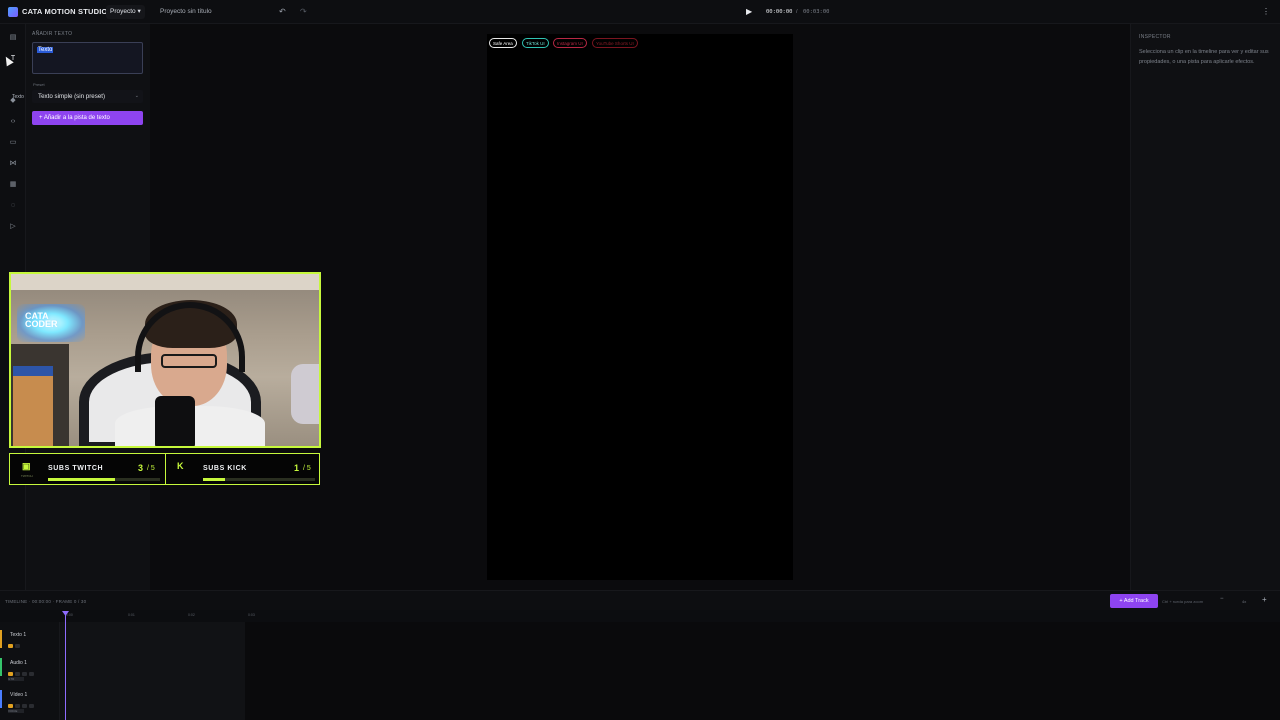  Describe the element at coordinates (13, 122) in the screenshot. I see `code-icon: ‹›` at that location.